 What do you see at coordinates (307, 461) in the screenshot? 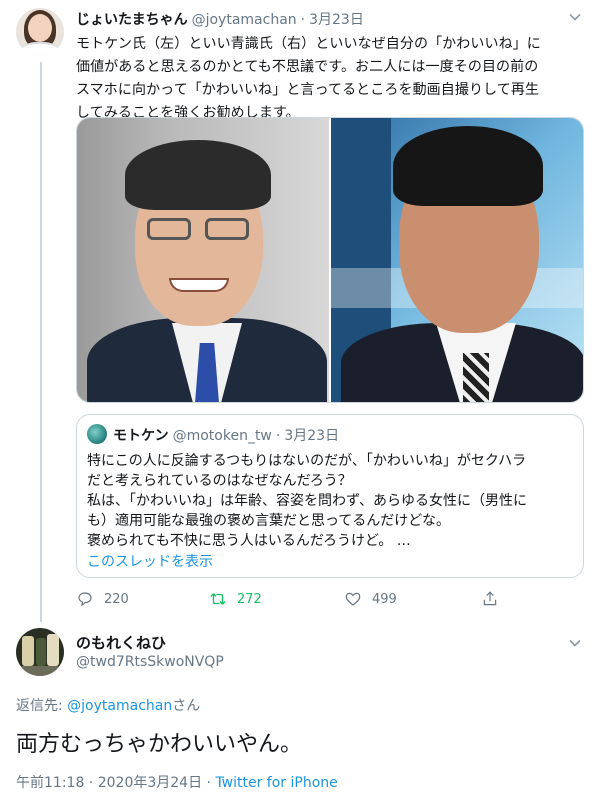
I see `quoted-text-line: 特にこの人に反論するつもりはないのだが、「かわいいね」がセクハラ` at bounding box center [307, 461].